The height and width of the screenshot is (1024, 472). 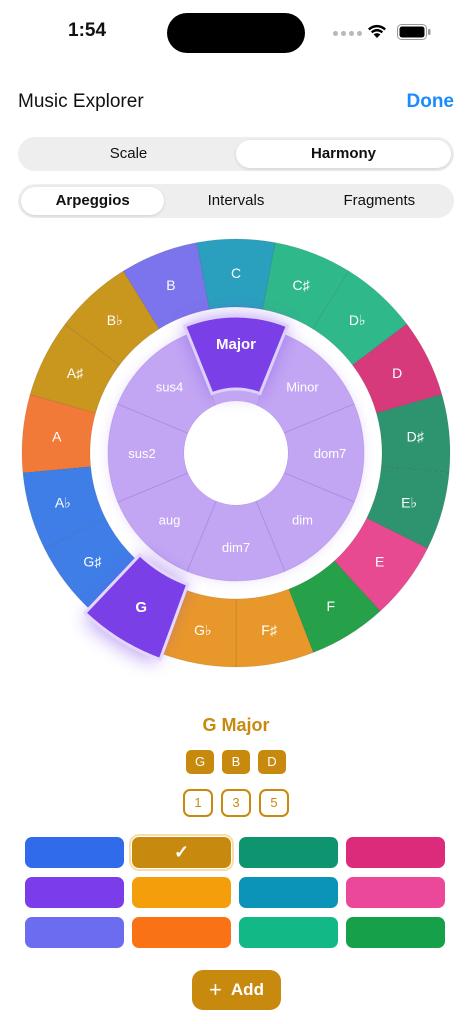 I want to click on root-label: B♭, so click(x=115, y=320).